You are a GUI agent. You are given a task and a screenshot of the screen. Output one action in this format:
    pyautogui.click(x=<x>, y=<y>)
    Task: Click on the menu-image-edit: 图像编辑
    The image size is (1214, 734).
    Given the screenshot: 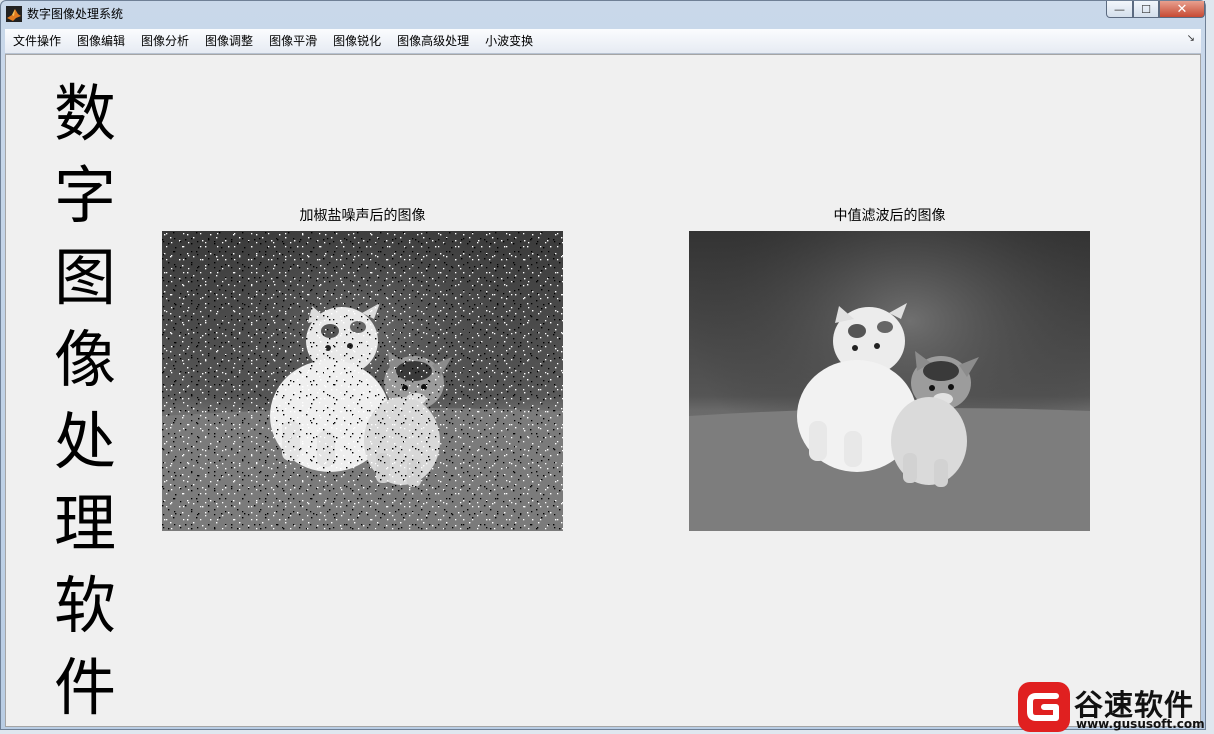 What is the action you would take?
    pyautogui.click(x=101, y=41)
    